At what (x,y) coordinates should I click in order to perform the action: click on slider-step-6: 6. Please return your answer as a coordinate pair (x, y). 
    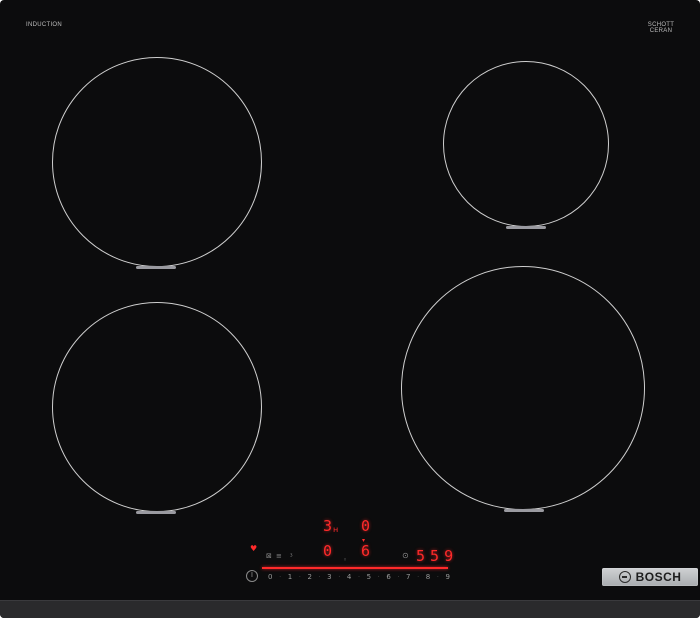
    Looking at the image, I should click on (388, 577).